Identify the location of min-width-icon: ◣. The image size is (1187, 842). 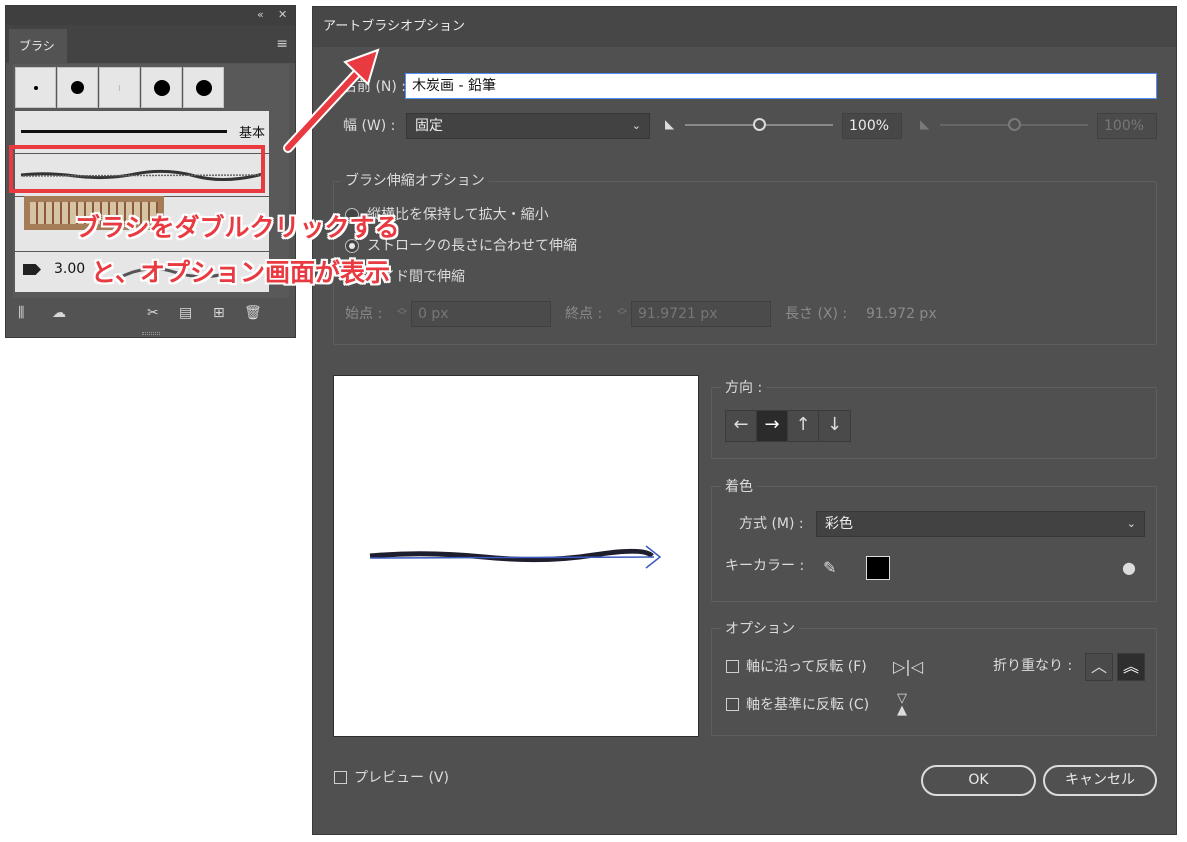
(670, 124).